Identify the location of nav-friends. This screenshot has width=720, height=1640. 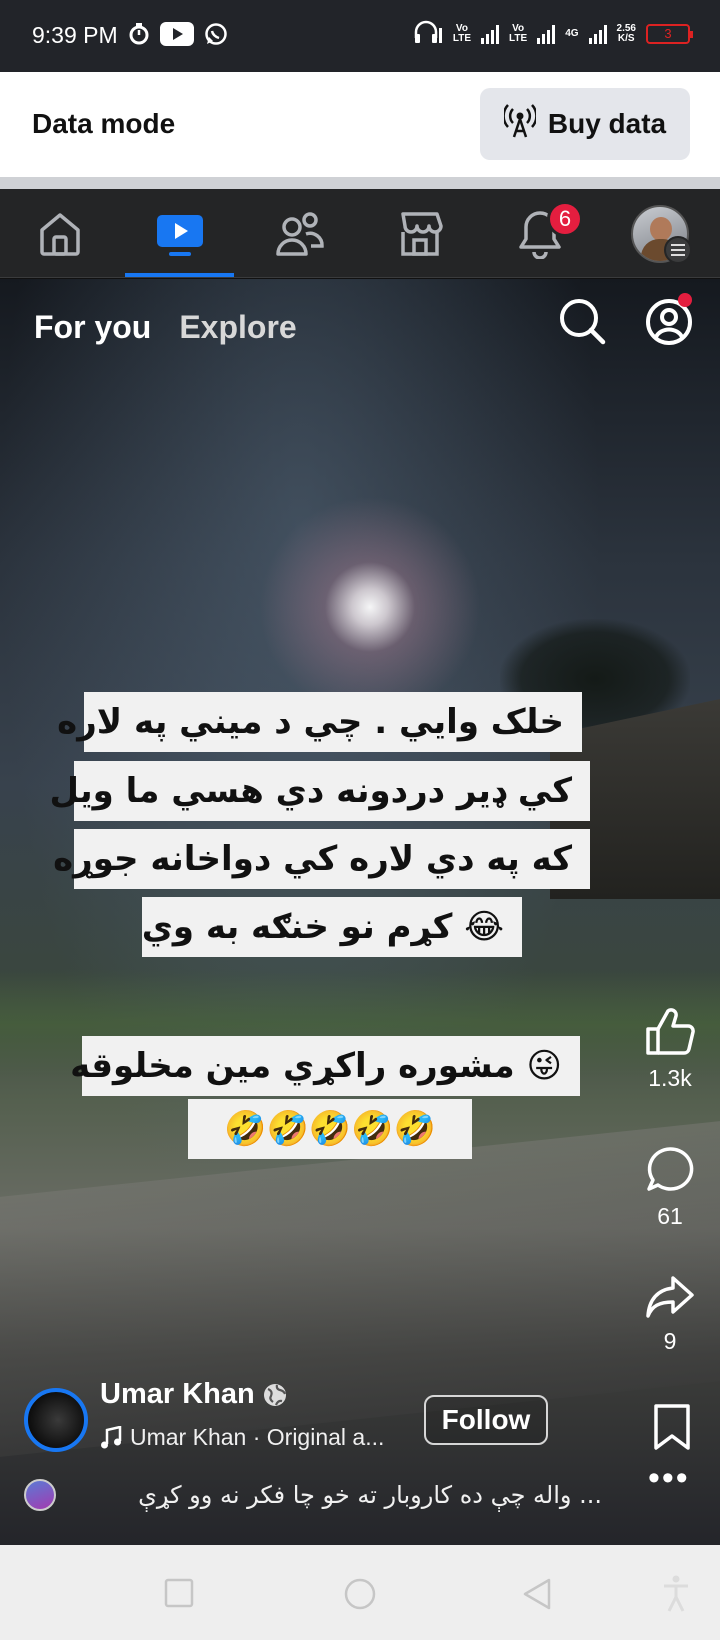
(300, 233).